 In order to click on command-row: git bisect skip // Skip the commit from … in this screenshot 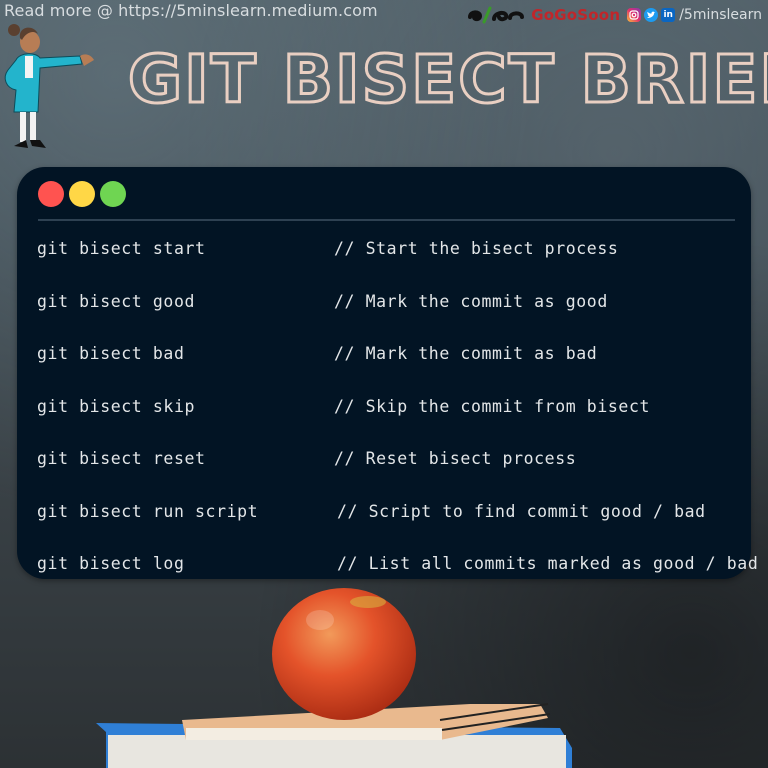, I will do `click(389, 419)`.